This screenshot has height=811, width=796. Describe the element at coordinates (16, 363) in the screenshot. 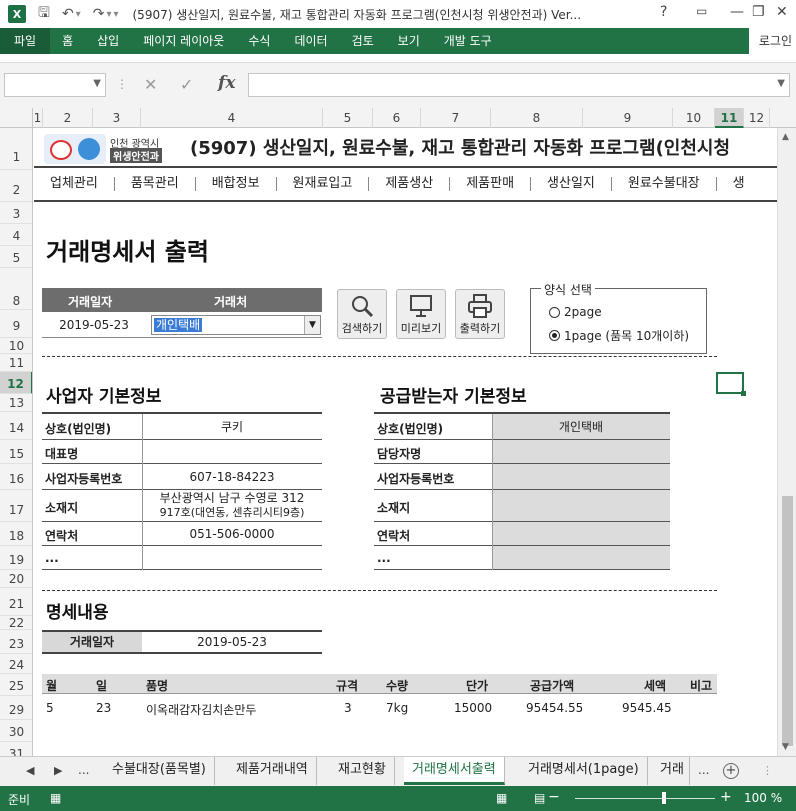

I see `row-header: 11` at that location.